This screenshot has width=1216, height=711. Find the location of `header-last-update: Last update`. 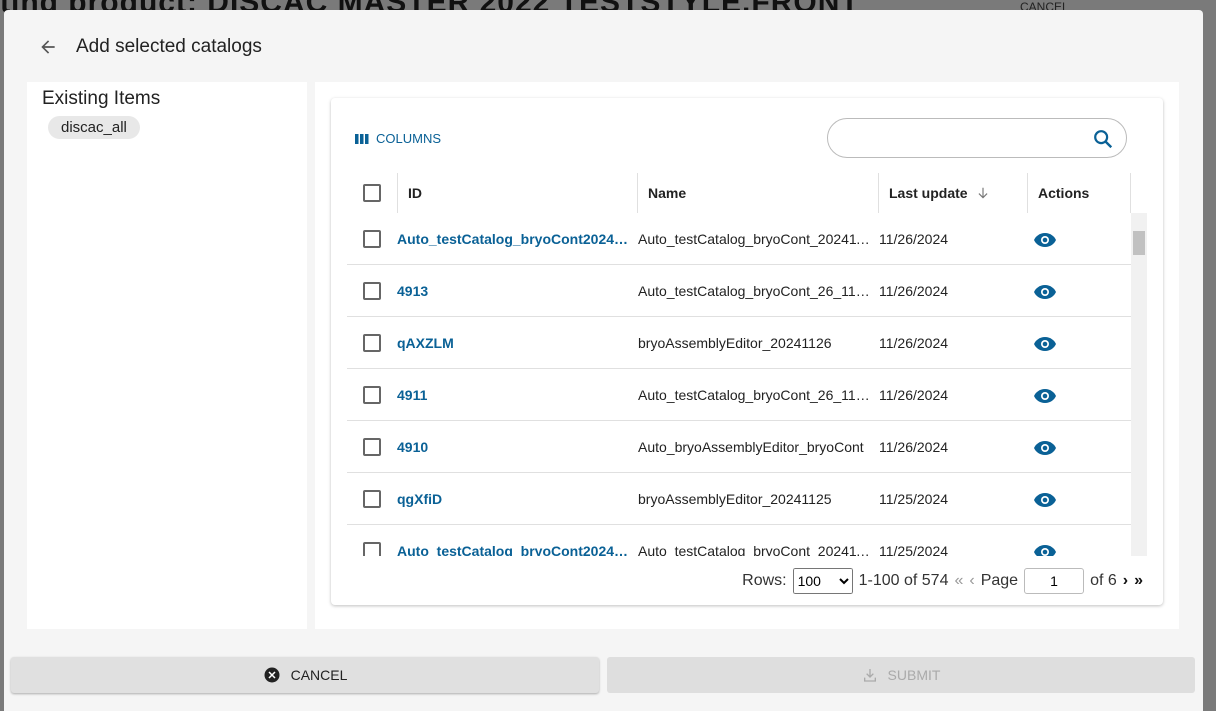

header-last-update: Last update is located at coordinates (952, 193).